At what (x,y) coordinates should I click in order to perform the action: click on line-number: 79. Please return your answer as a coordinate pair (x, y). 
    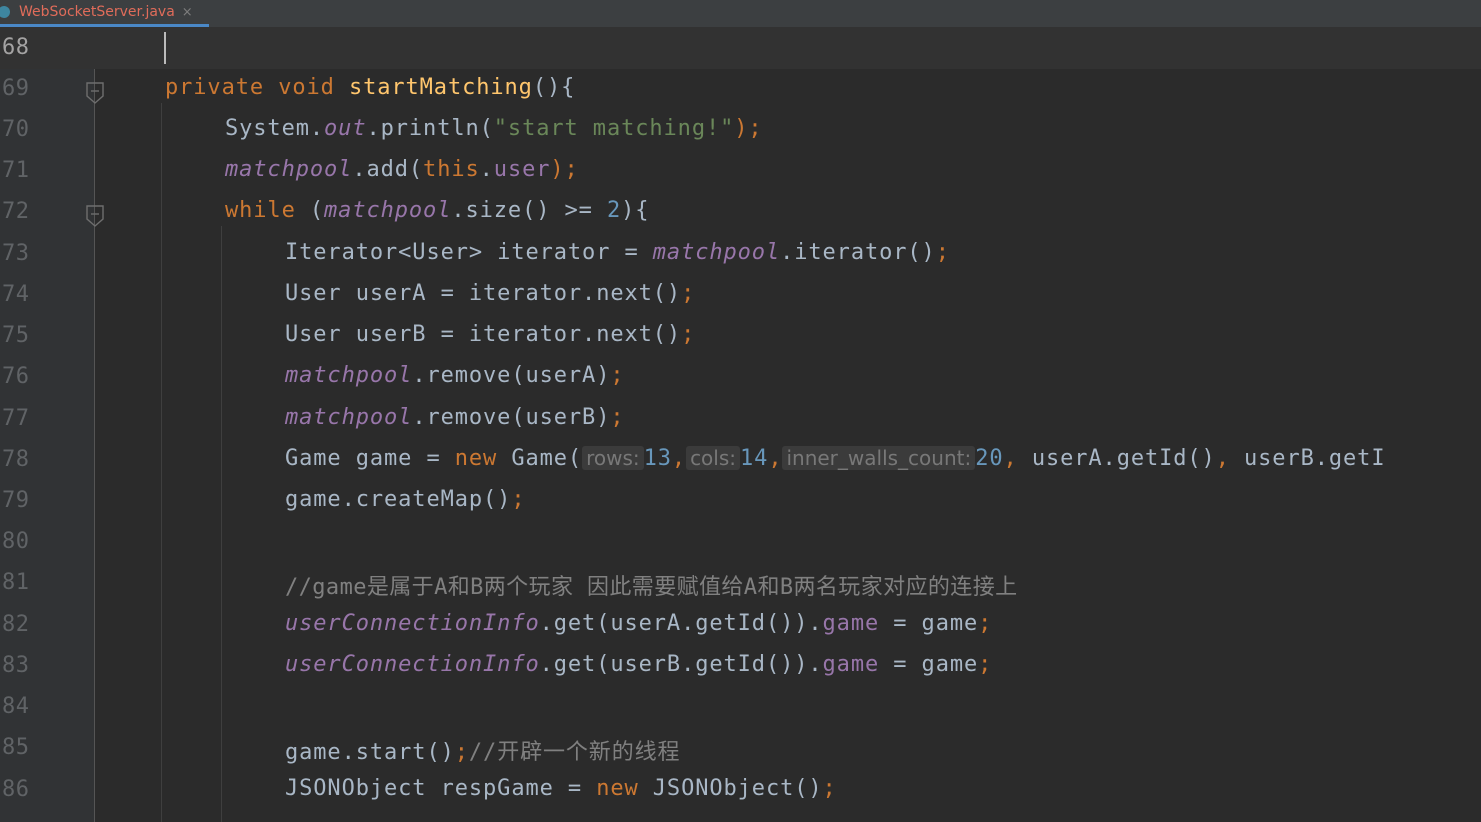
    Looking at the image, I should click on (16, 500).